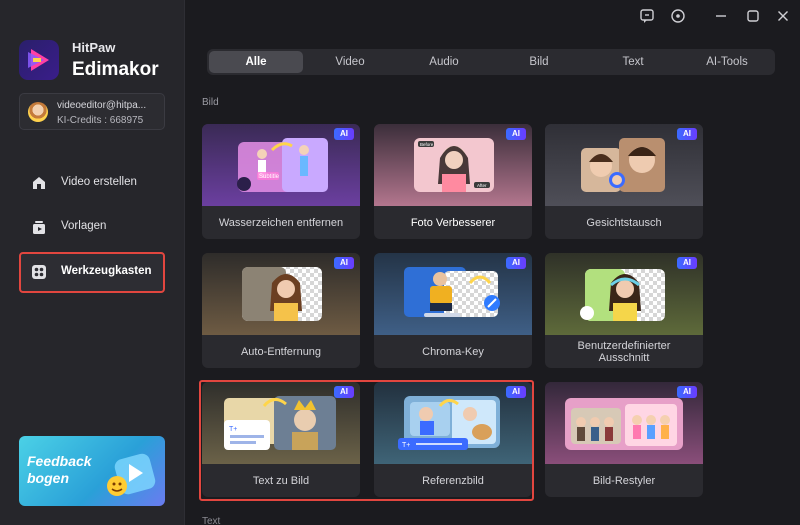 This screenshot has width=800, height=525. What do you see at coordinates (427, 144) in the screenshot?
I see `before-label: Before` at bounding box center [427, 144].